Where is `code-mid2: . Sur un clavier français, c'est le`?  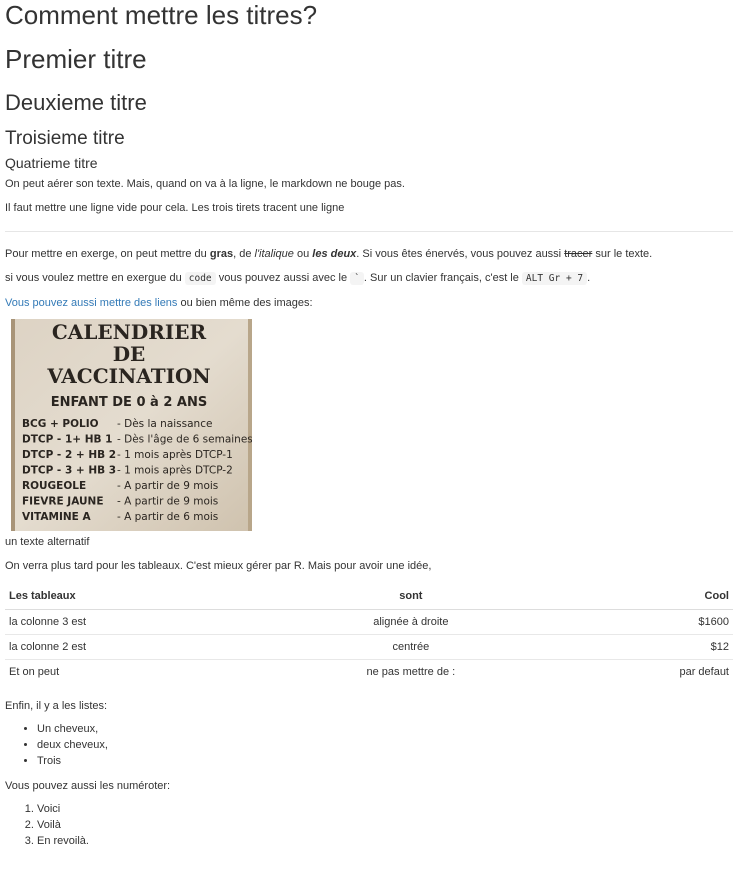
code-mid2: . Sur un clavier français, c'est le is located at coordinates (442, 278).